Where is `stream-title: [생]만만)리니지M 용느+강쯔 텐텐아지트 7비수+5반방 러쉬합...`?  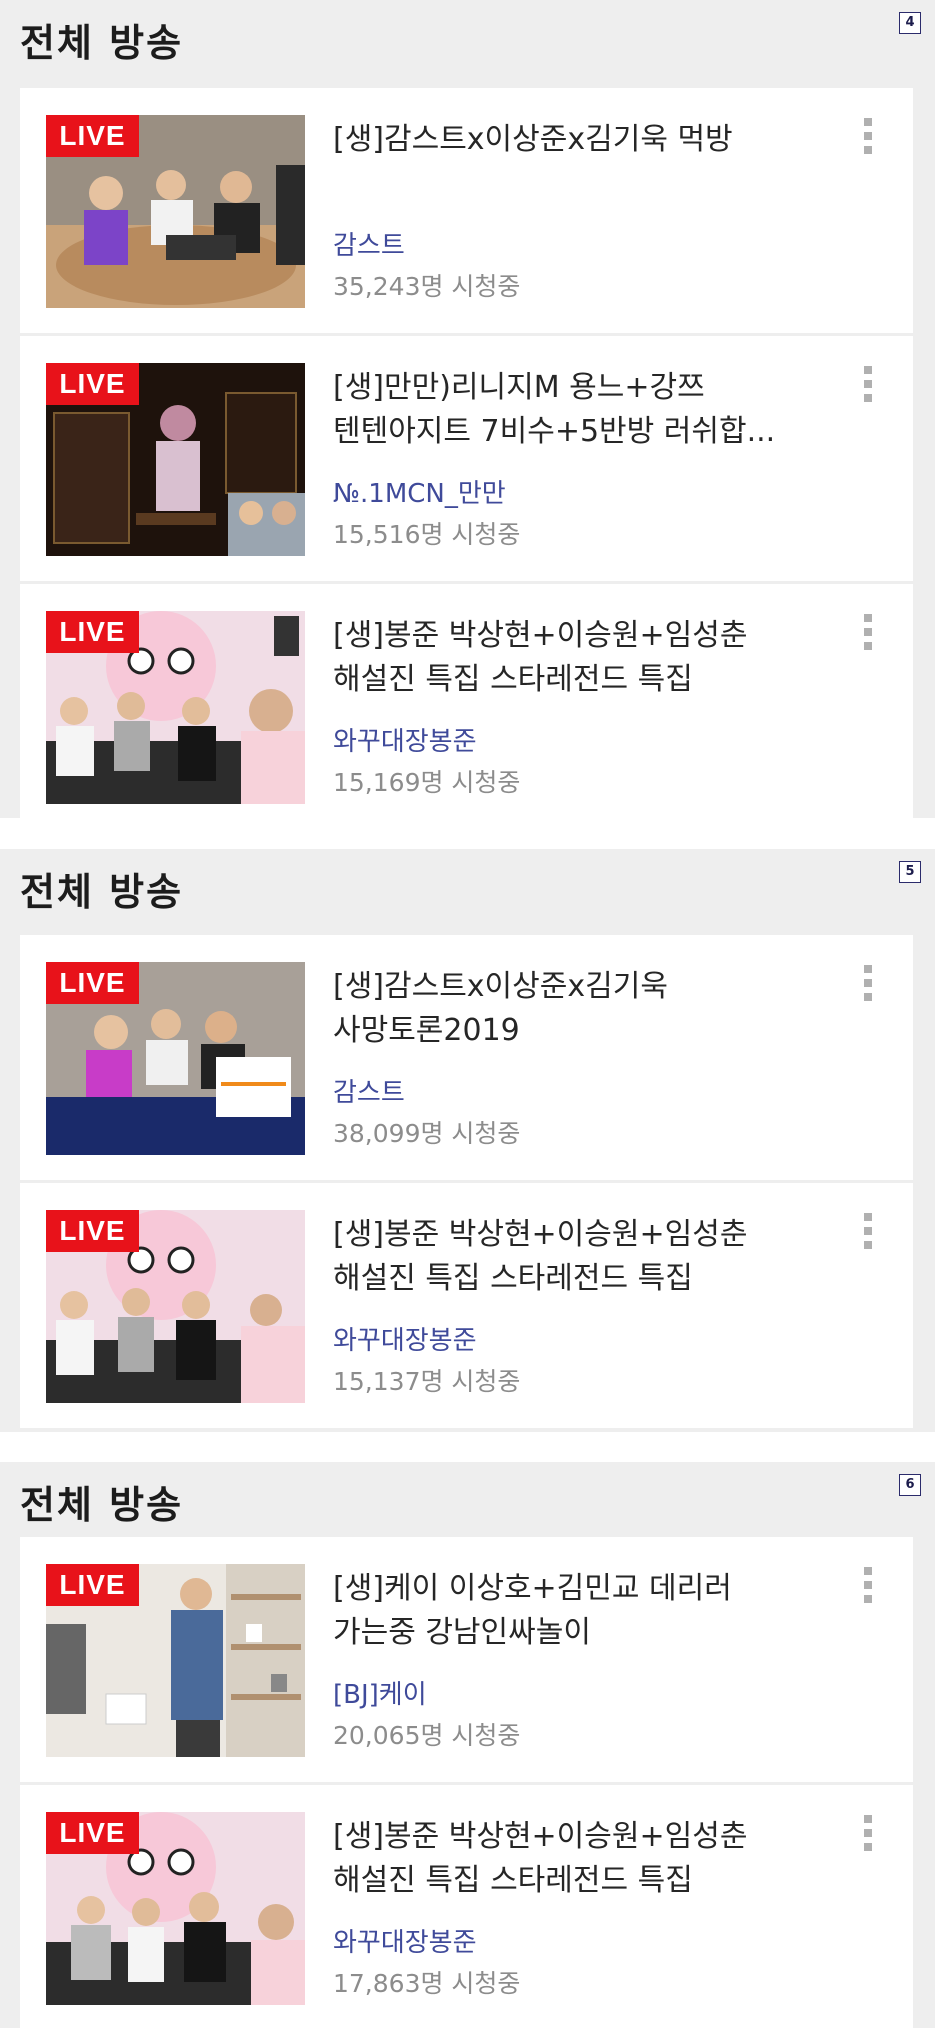
stream-title: [생]만만)리니지M 용느+강쯔 텐텐아지트 7비수+5반방 러쉬합... is located at coordinates (588, 410).